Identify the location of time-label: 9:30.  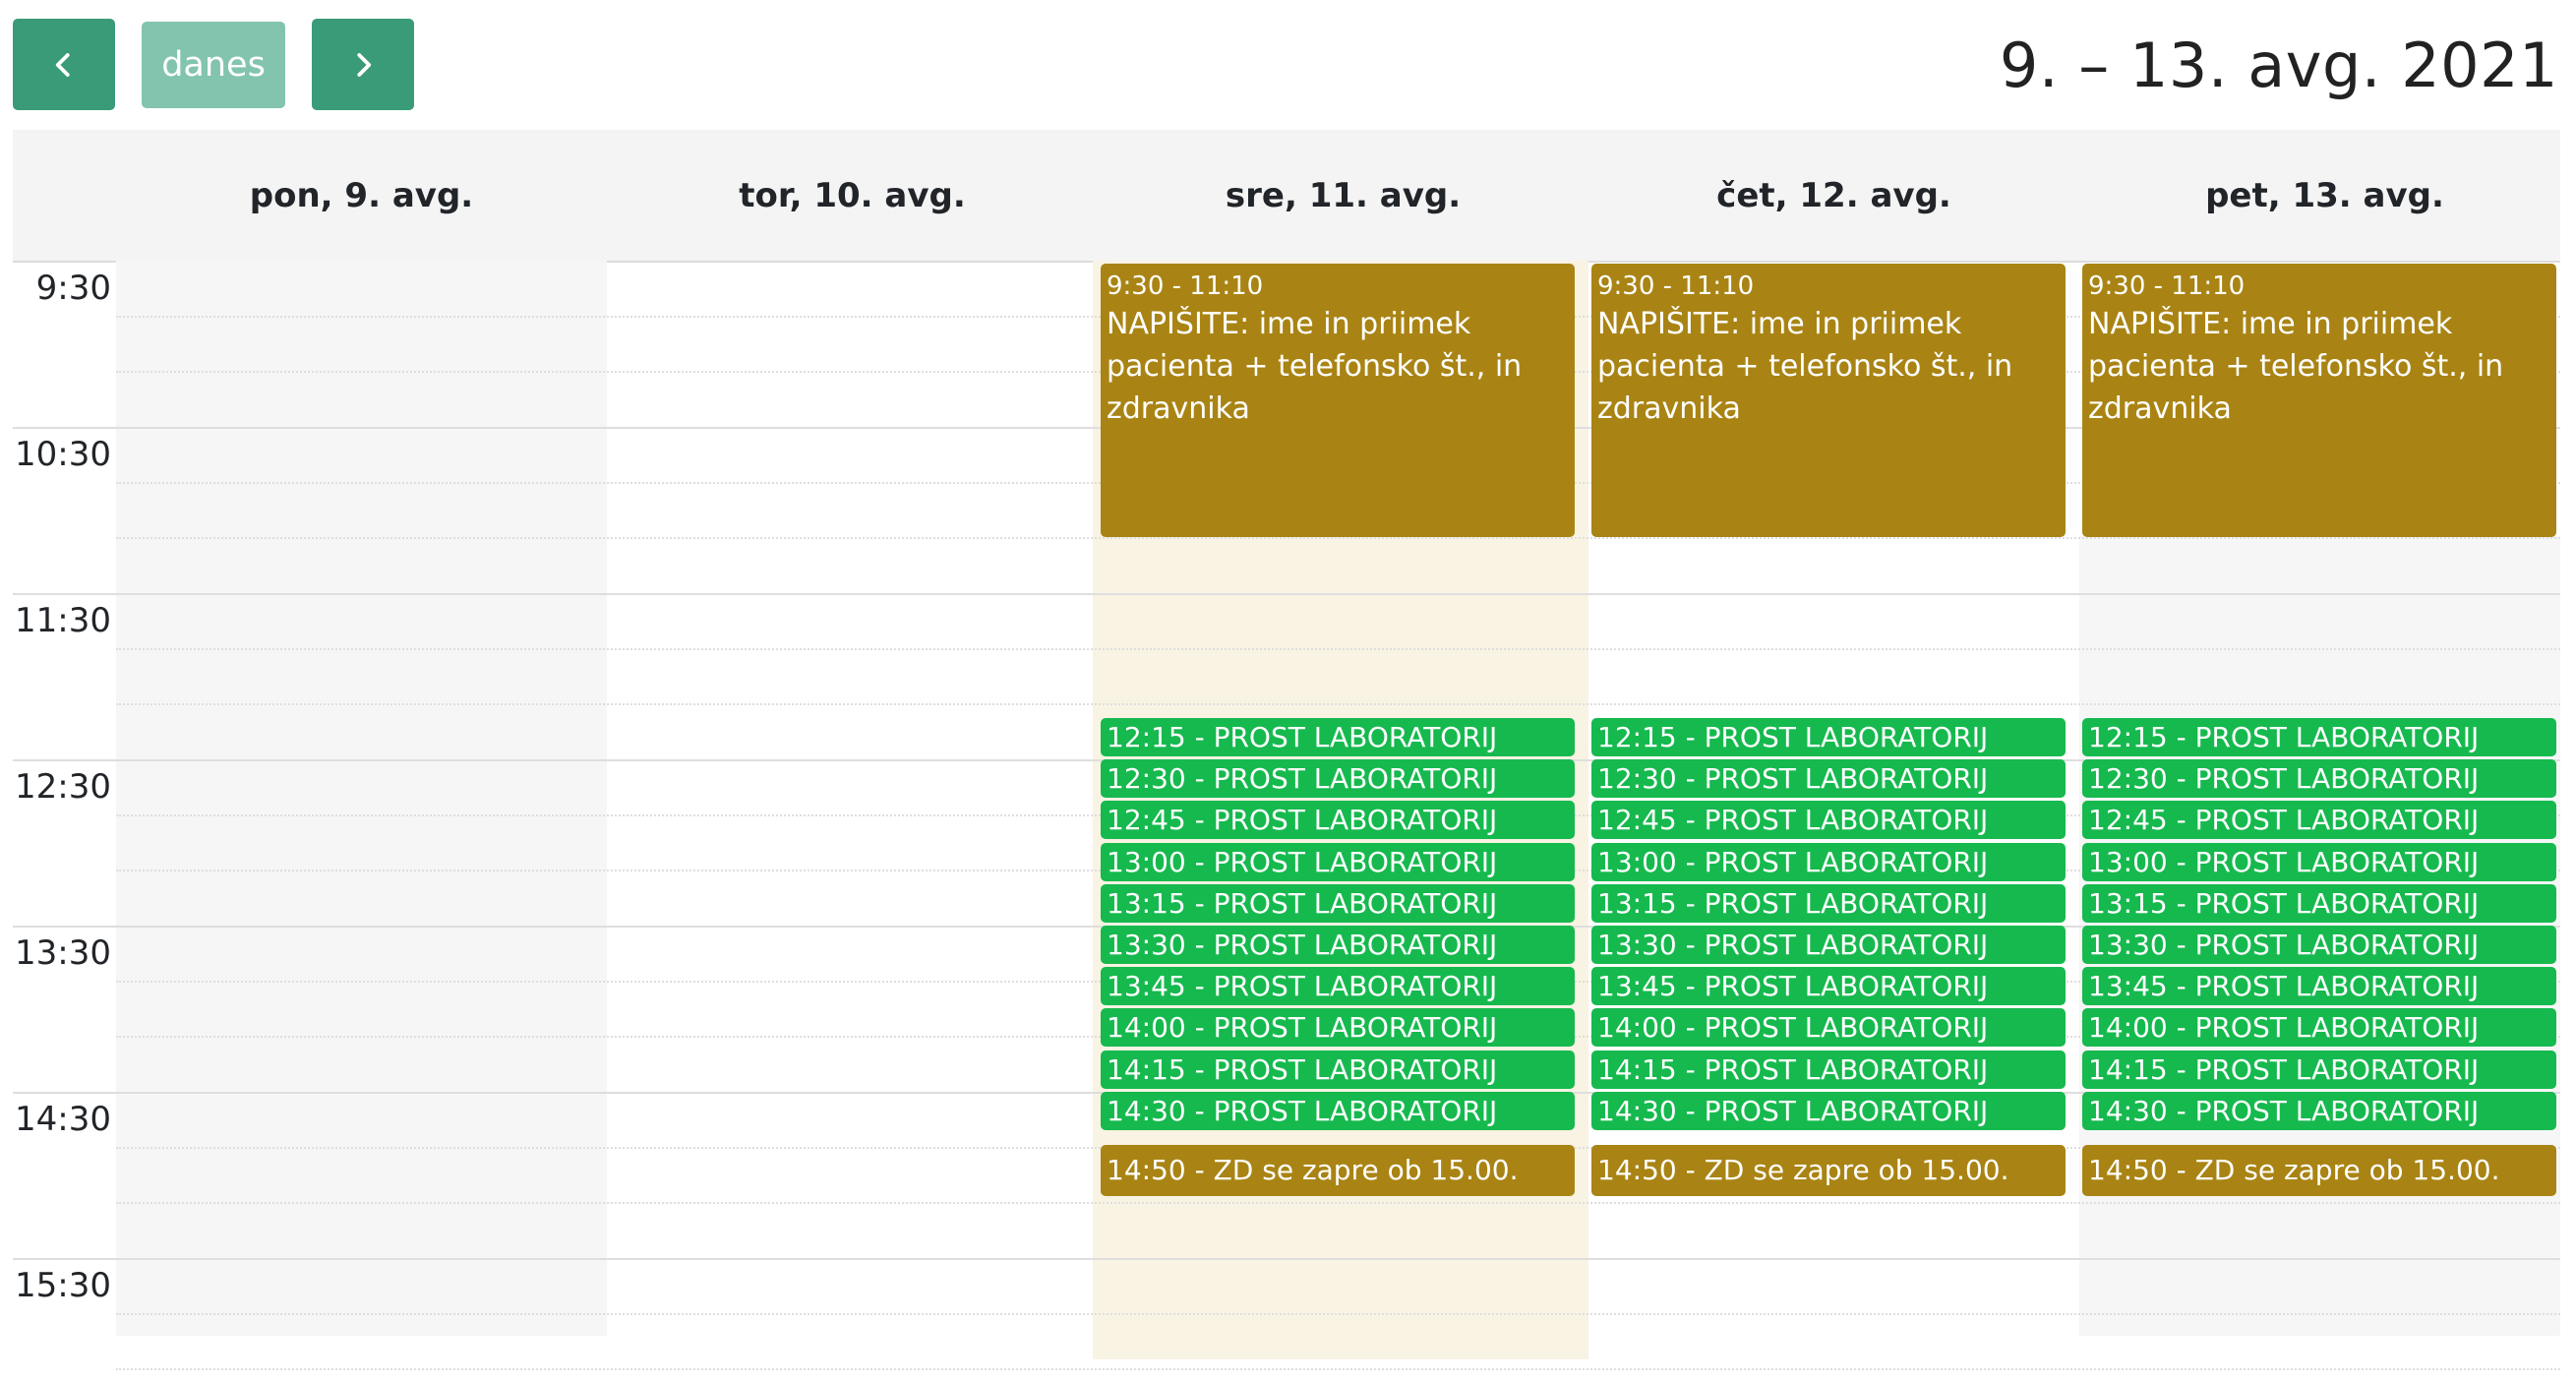
(73, 289).